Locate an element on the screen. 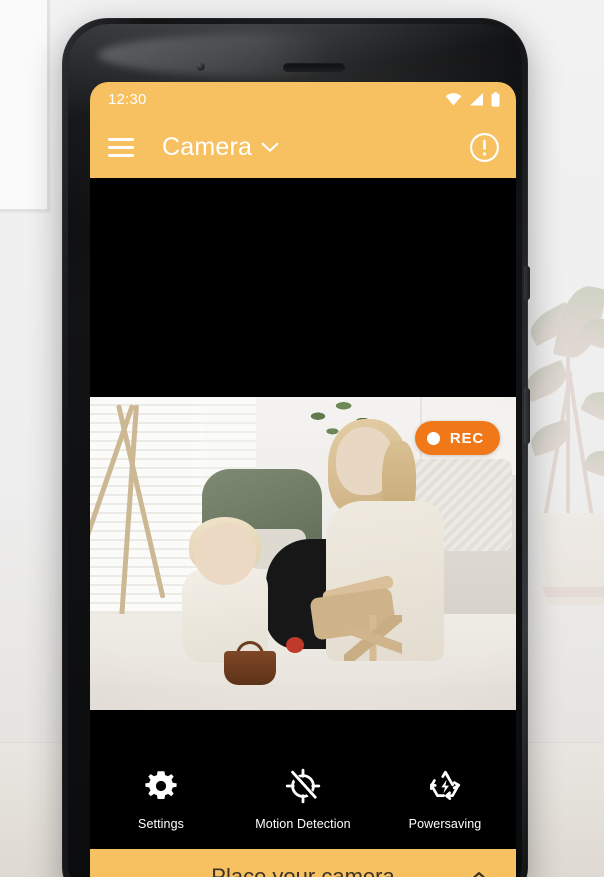  tool-settings: Settings is located at coordinates (161, 798).